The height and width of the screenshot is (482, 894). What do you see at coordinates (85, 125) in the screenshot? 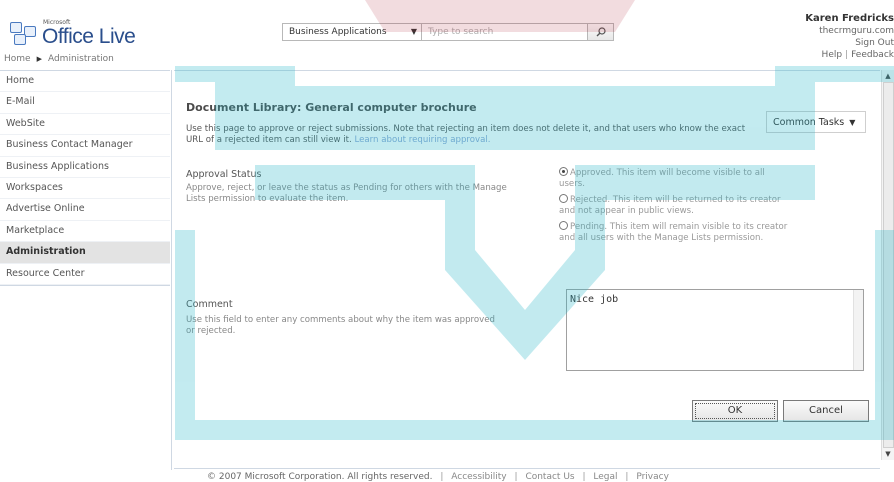
I see `sidebar-item-website: WebSite` at bounding box center [85, 125].